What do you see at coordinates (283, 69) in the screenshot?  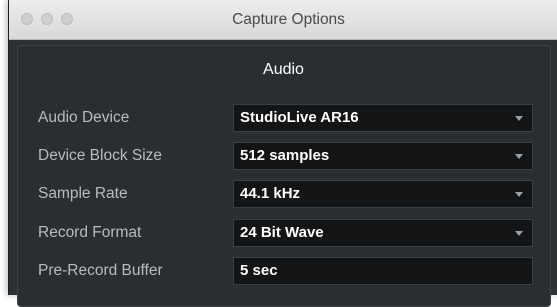 I see `section-title: Audio` at bounding box center [283, 69].